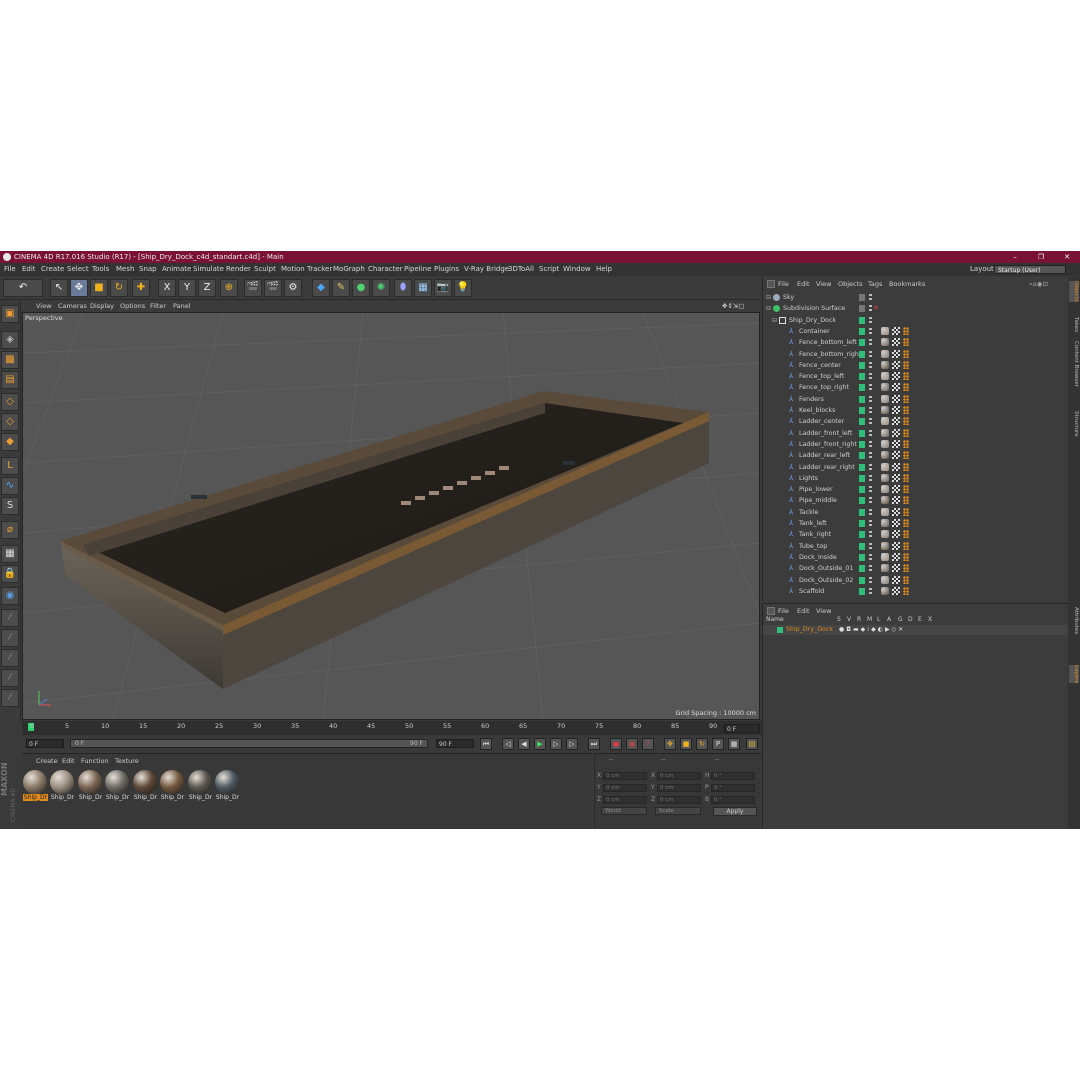 The image size is (1080, 1080). I want to click on om-menu-bookmarks: Bookmarks, so click(907, 284).